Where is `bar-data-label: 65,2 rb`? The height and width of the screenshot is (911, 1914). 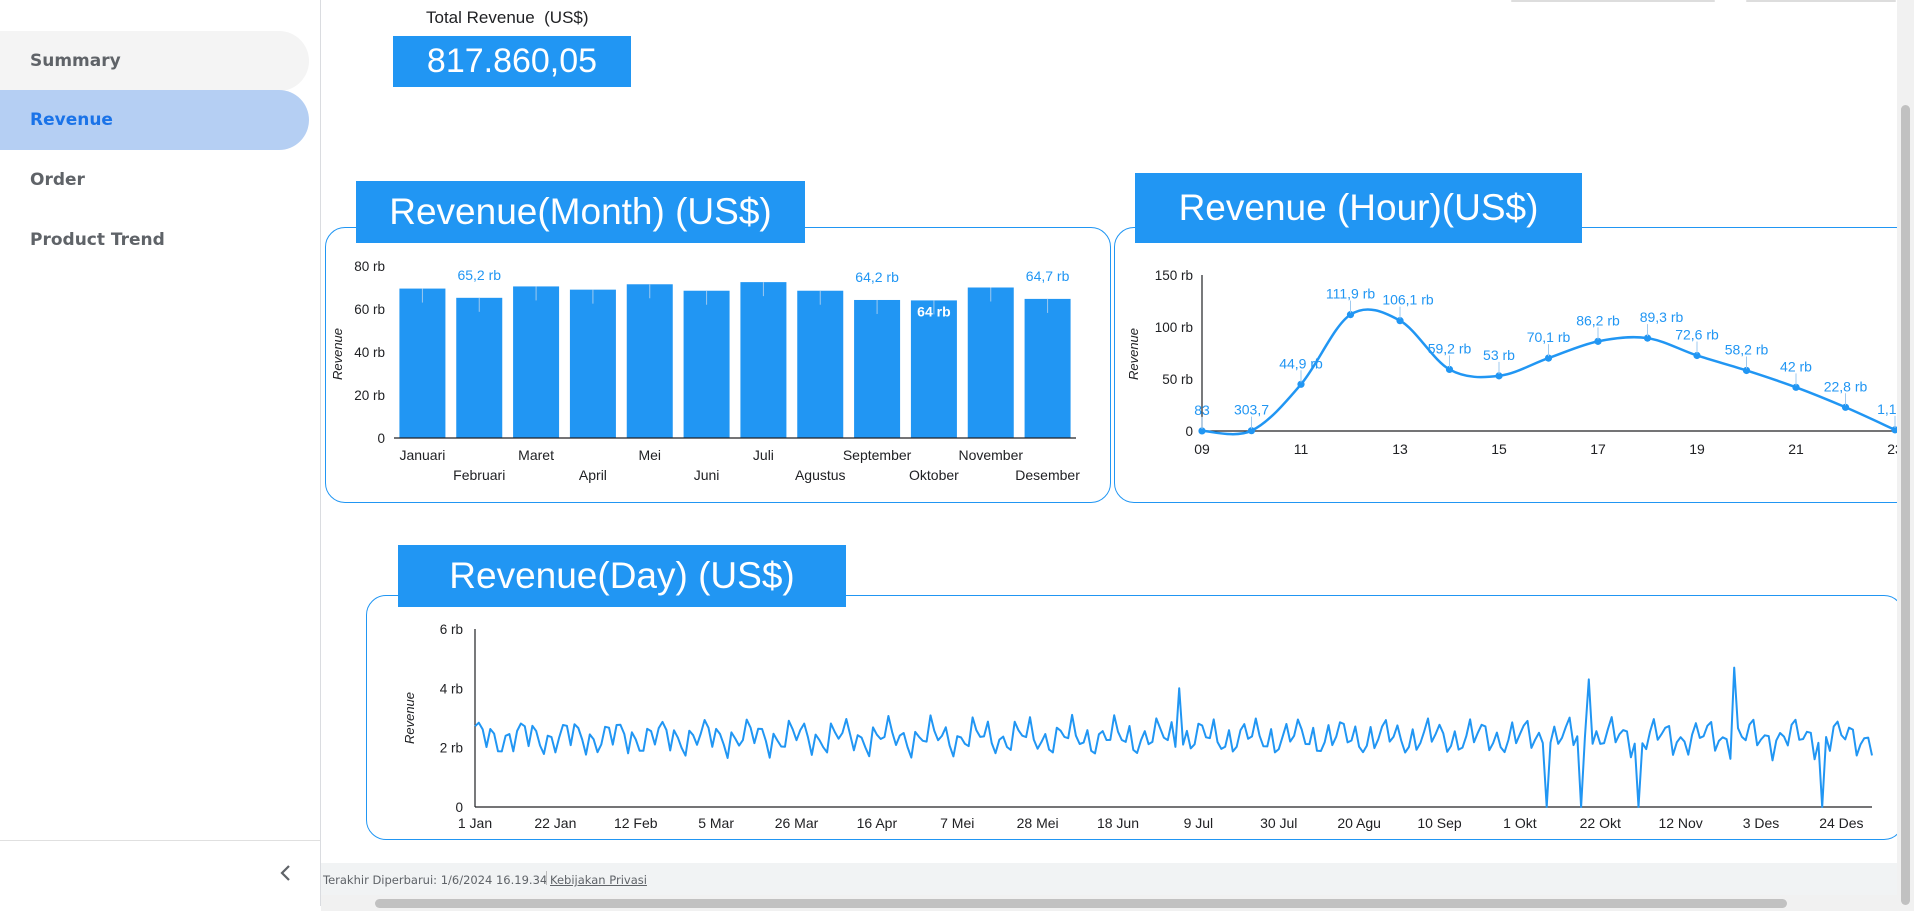 bar-data-label: 65,2 rb is located at coordinates (479, 275).